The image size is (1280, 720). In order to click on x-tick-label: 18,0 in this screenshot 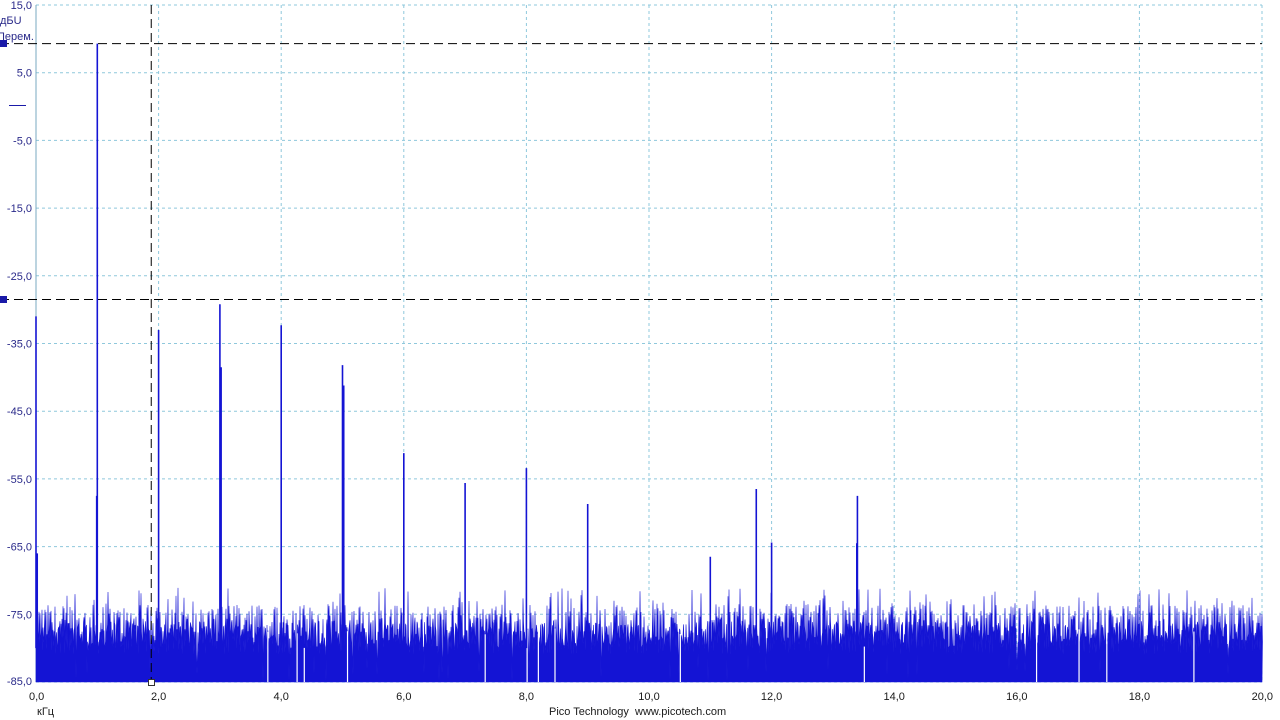, I will do `click(1139, 697)`.